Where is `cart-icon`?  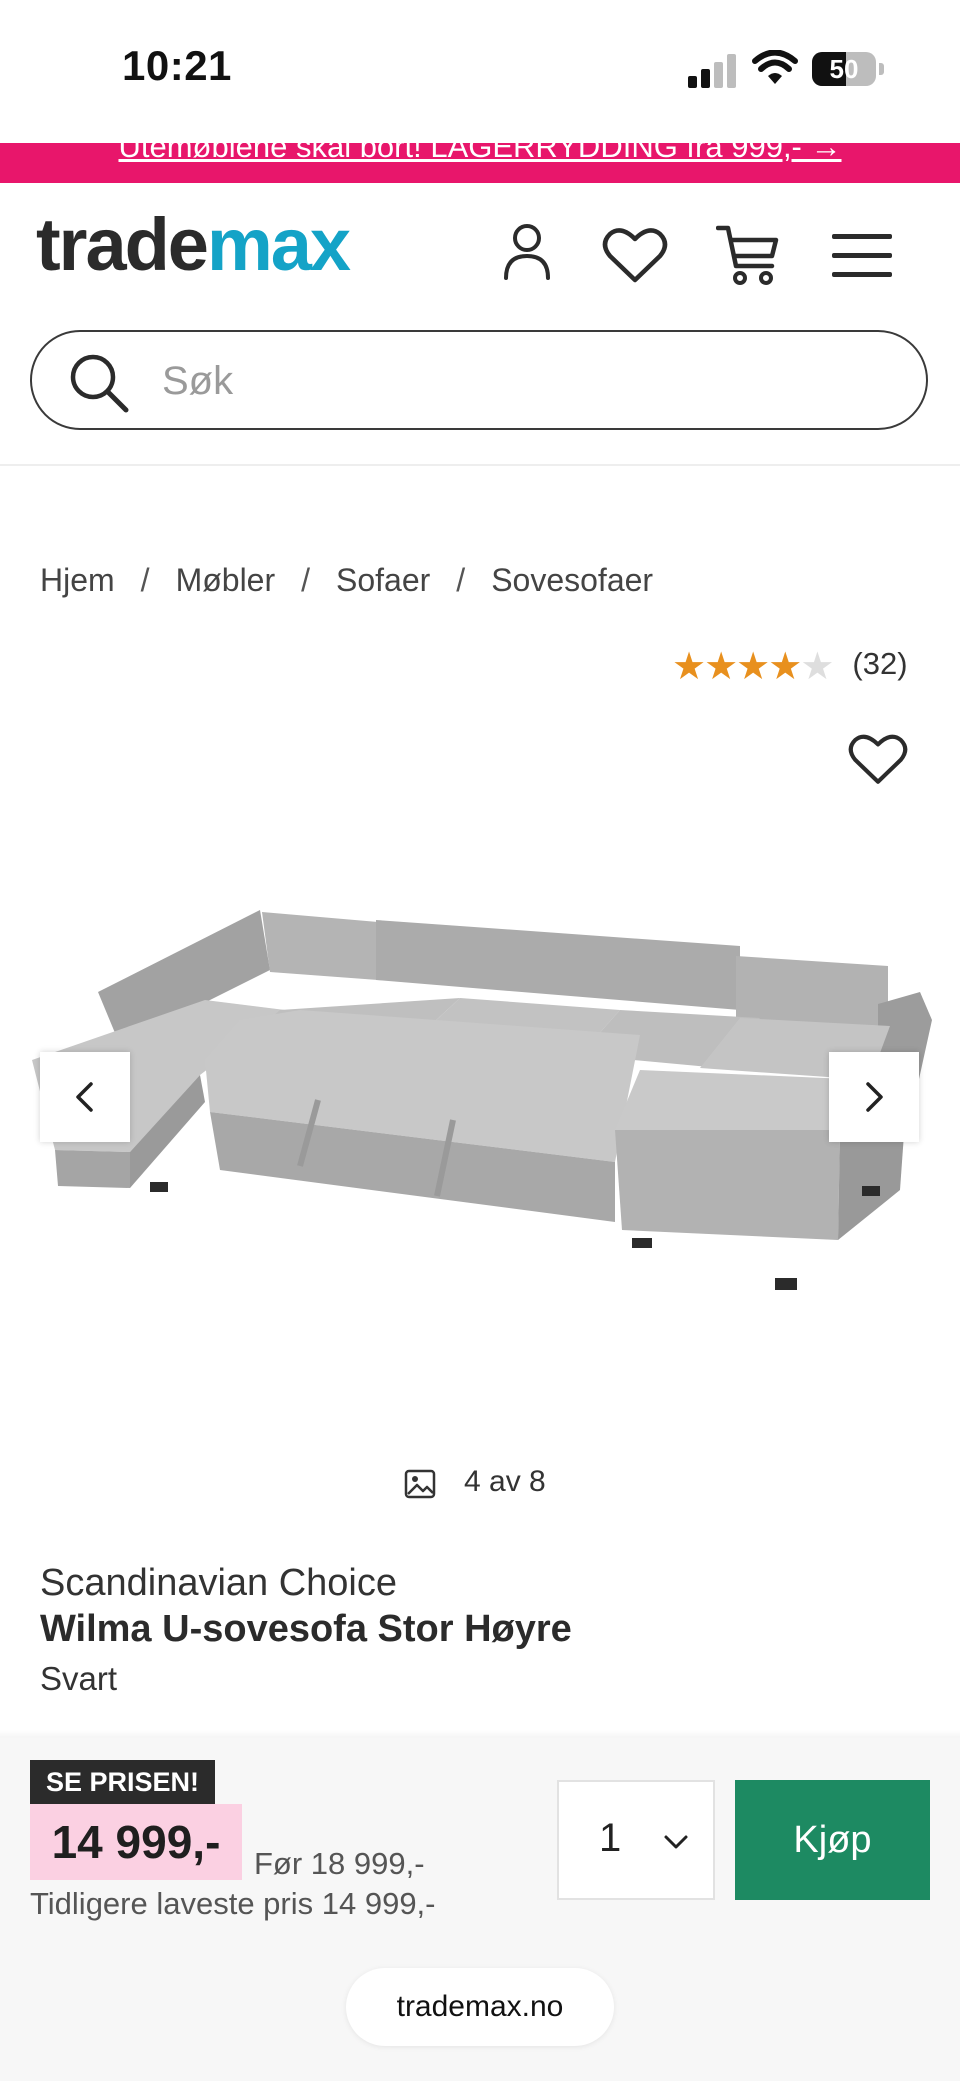
cart-icon is located at coordinates (749, 255).